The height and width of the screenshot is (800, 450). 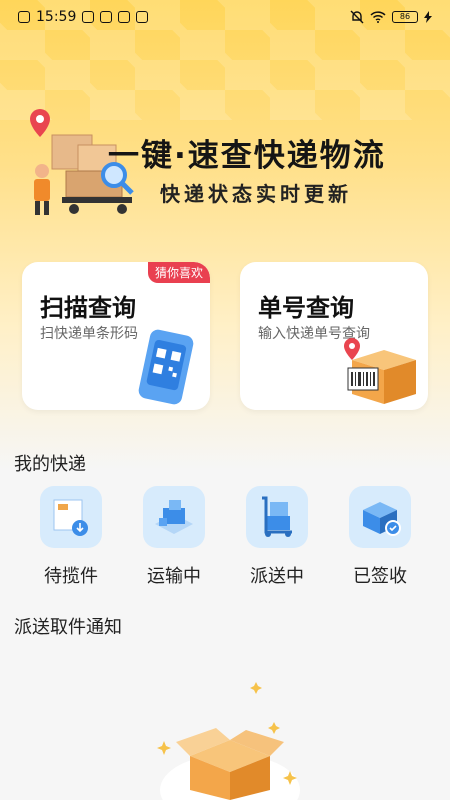 I want to click on battery-icon: 86, so click(x=405, y=17).